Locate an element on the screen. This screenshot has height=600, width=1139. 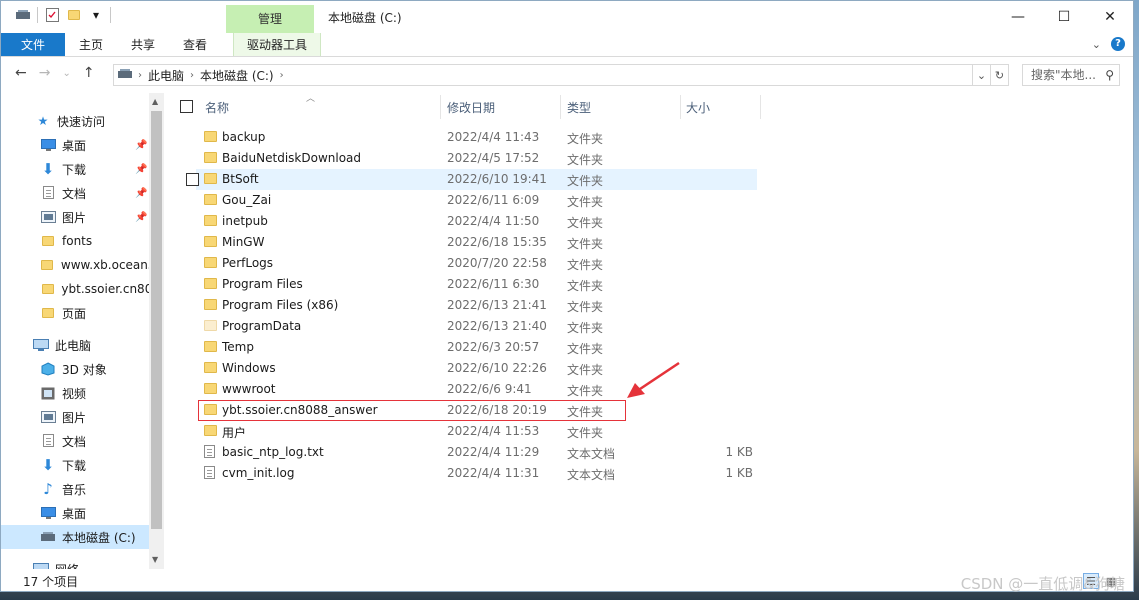
tab-view: 查看 is located at coordinates (195, 44).